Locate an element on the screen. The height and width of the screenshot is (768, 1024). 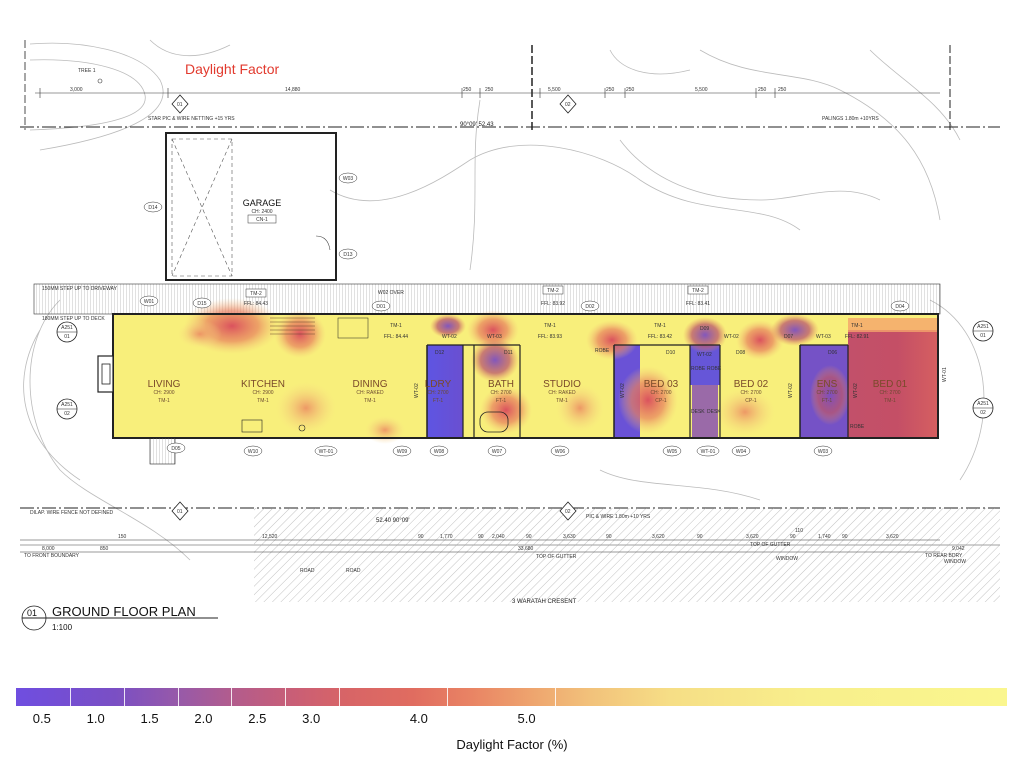
ffl-tag: FFL: 83.92 is located at coordinates (553, 304).